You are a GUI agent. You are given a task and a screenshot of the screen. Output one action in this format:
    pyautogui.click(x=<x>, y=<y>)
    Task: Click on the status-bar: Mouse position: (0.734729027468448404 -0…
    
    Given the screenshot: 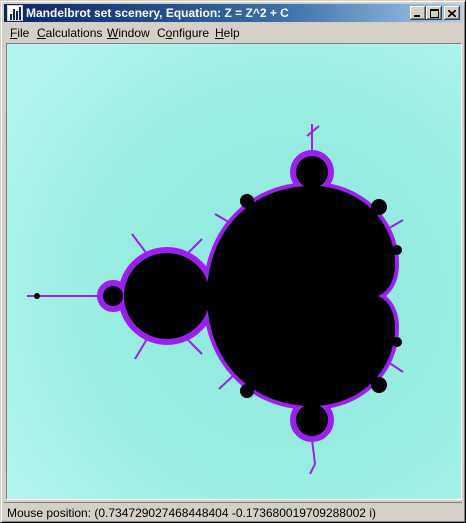 What is the action you would take?
    pyautogui.click(x=233, y=511)
    